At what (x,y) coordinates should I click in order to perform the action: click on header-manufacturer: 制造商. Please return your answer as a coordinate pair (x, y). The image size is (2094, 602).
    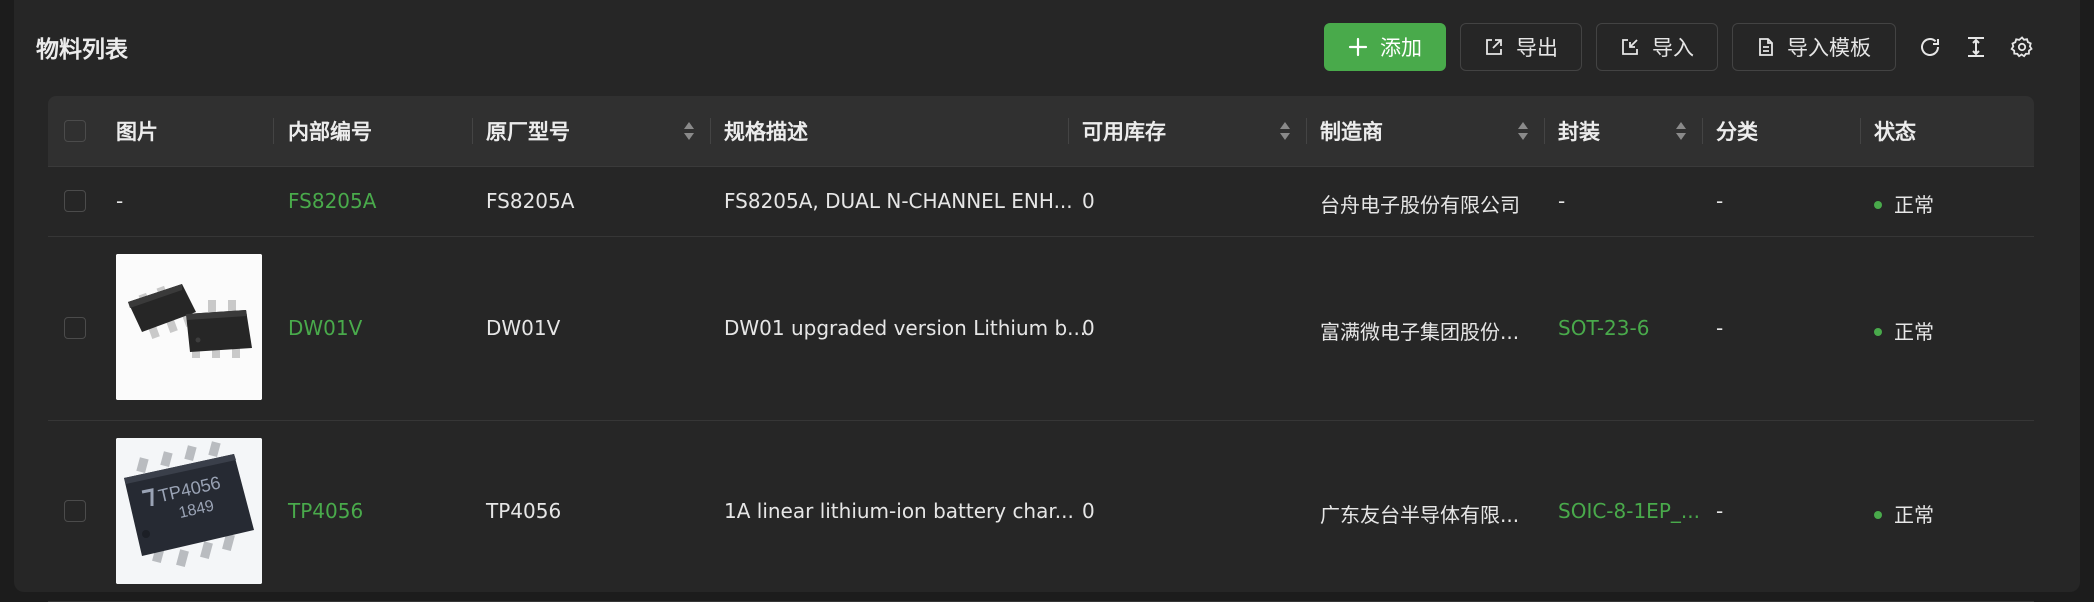
    Looking at the image, I should click on (1351, 131).